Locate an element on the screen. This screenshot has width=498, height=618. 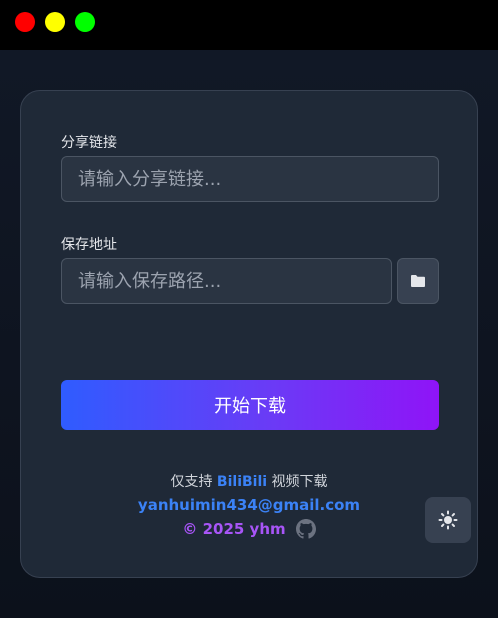
theme-toggle-button is located at coordinates (448, 520).